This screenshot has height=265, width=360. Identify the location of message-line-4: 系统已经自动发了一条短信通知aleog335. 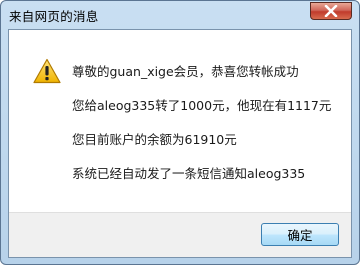
(189, 173).